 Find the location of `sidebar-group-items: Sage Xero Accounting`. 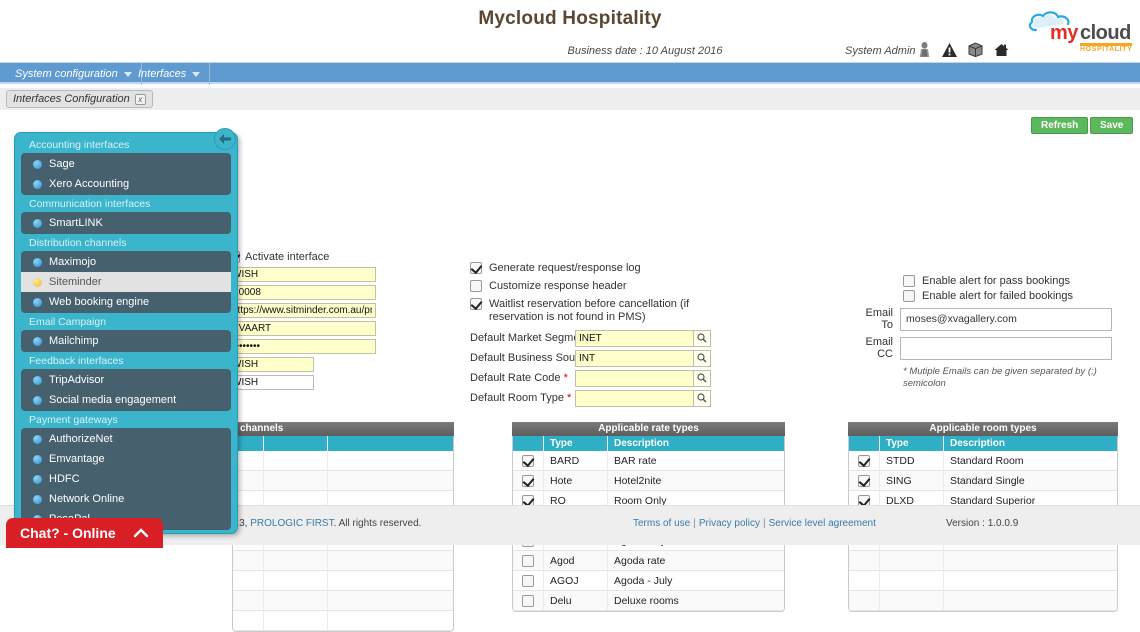

sidebar-group-items: Sage Xero Accounting is located at coordinates (126, 174).